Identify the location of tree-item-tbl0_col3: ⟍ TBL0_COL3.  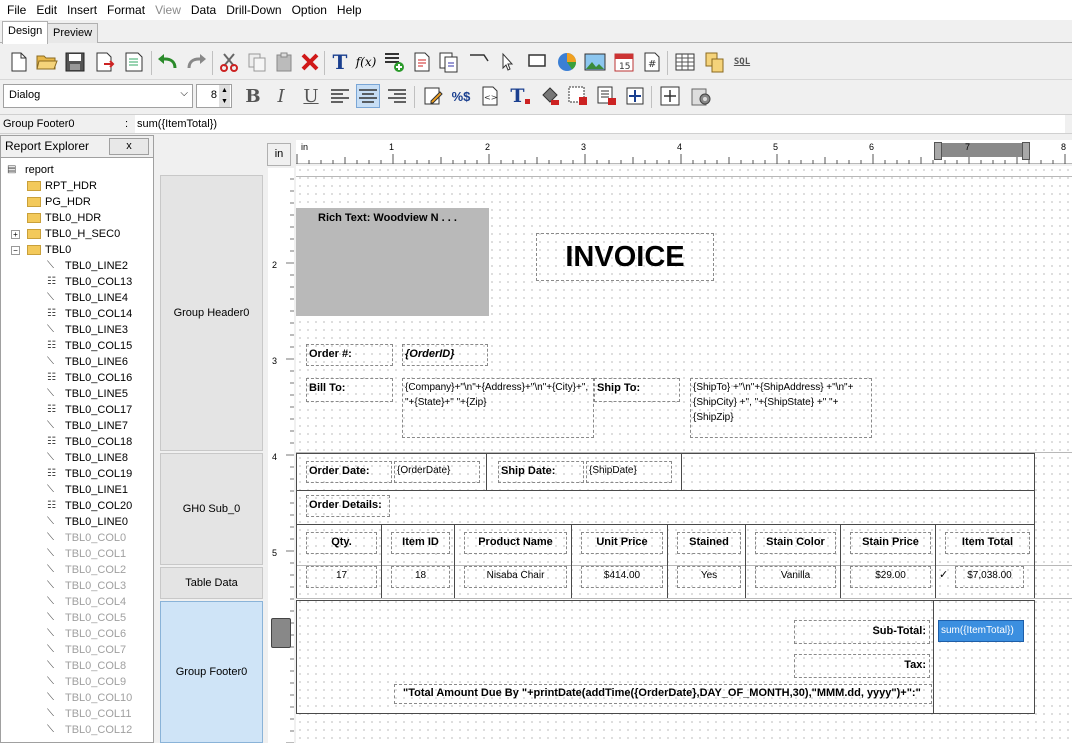
(86, 586).